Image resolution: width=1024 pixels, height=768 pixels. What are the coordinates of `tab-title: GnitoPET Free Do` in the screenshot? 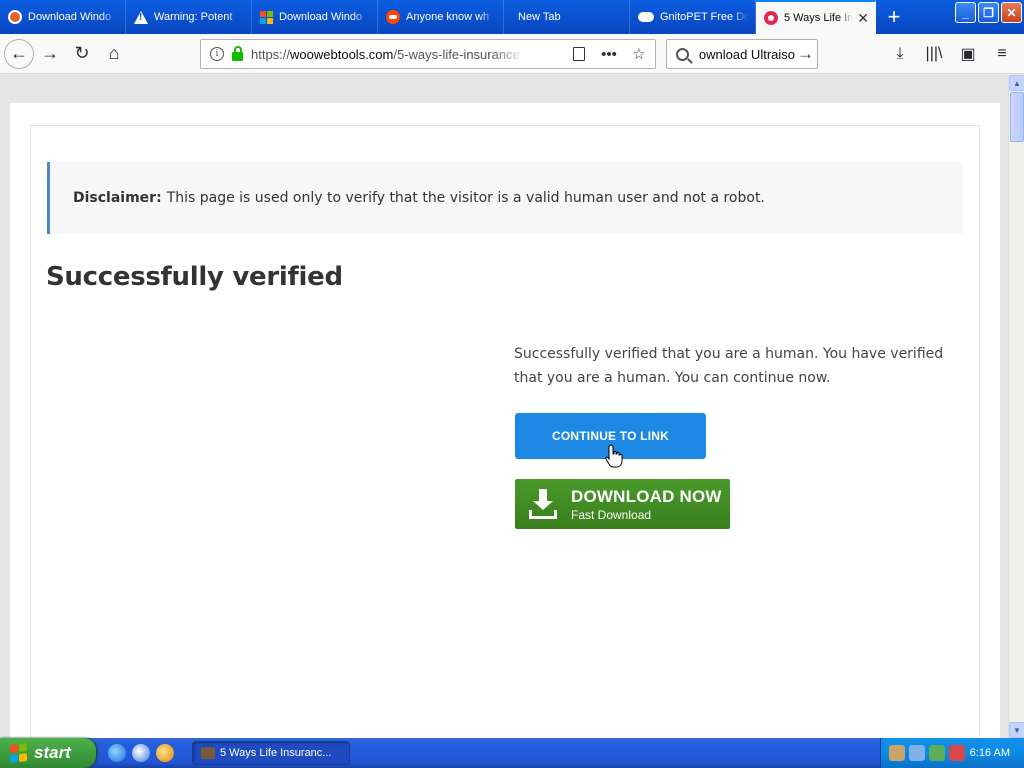 It's located at (704, 17).